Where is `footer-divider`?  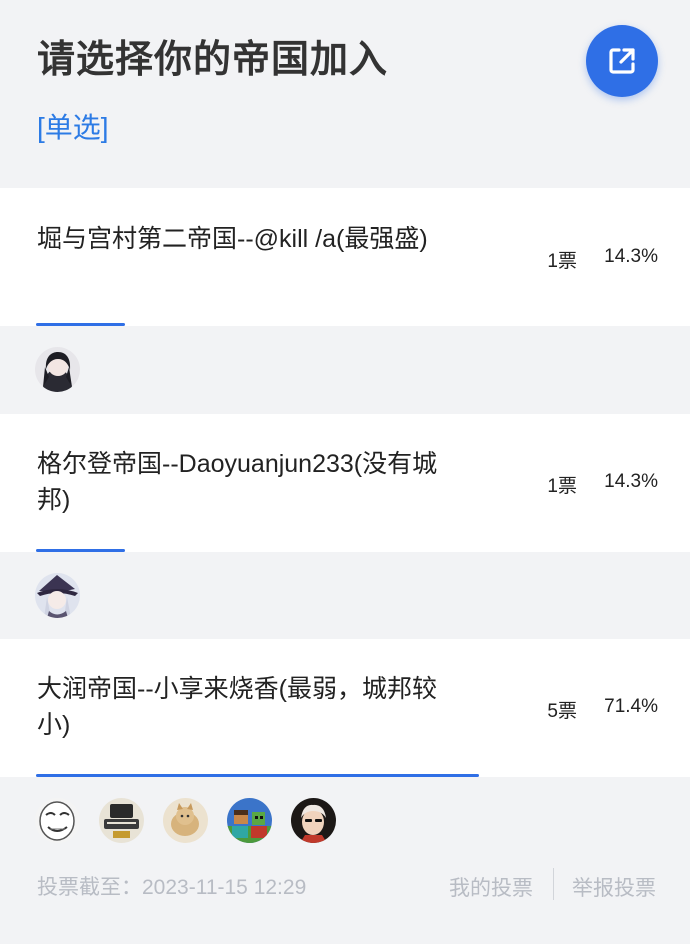 footer-divider is located at coordinates (553, 884).